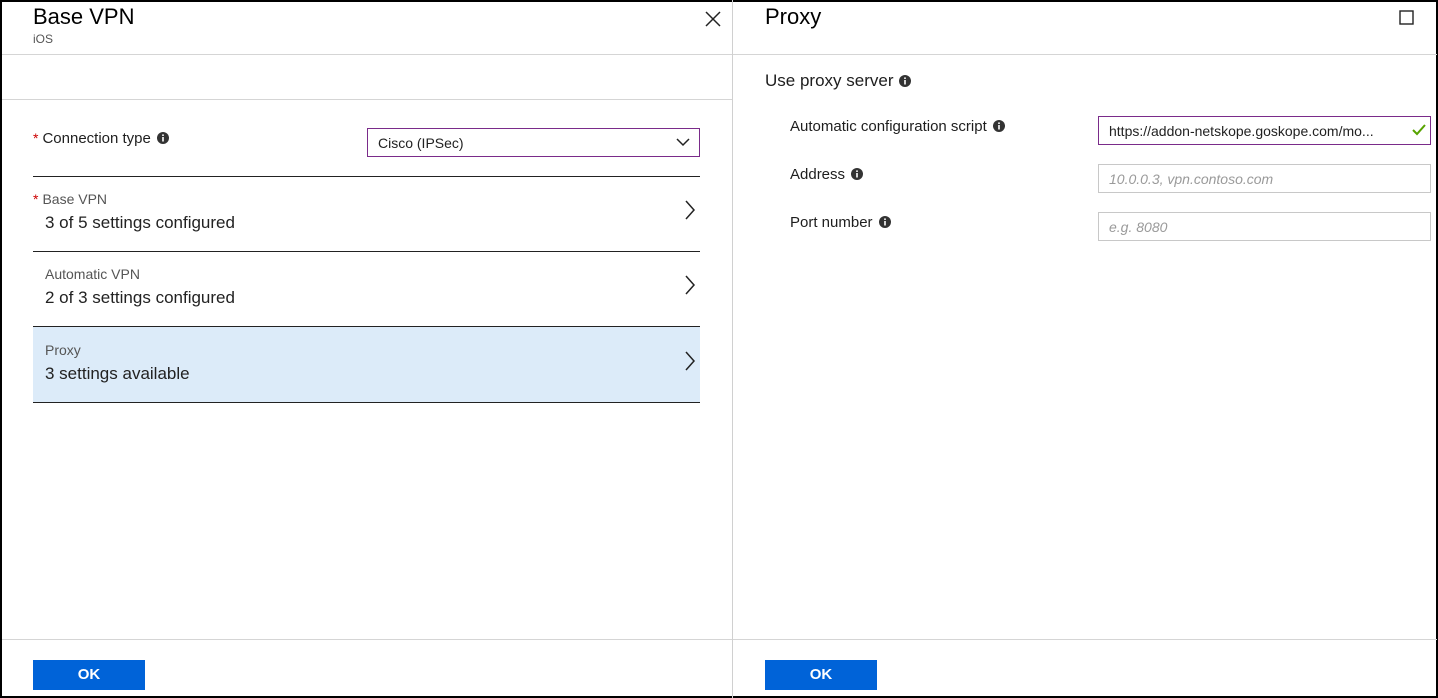 Image resolution: width=1438 pixels, height=698 pixels. What do you see at coordinates (1419, 130) in the screenshot?
I see `check-icon` at bounding box center [1419, 130].